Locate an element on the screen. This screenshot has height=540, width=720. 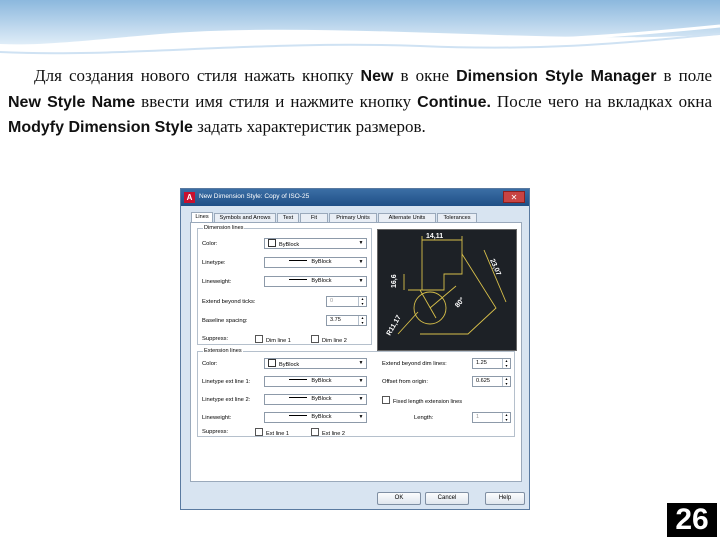
close-icon: ✕ is located at coordinates (514, 197).